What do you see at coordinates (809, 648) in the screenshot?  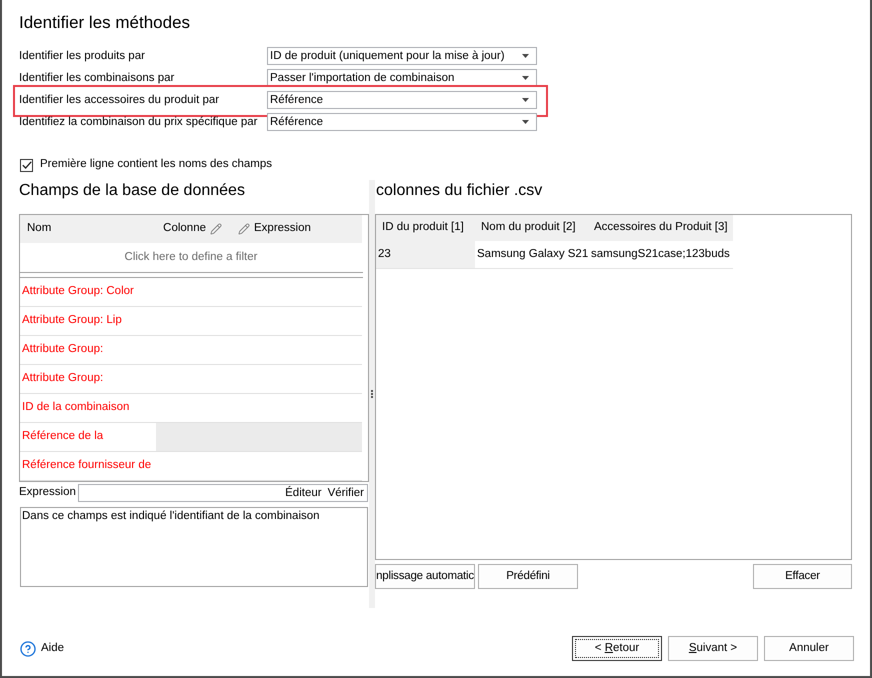 I see `nav-button: Annuler` at bounding box center [809, 648].